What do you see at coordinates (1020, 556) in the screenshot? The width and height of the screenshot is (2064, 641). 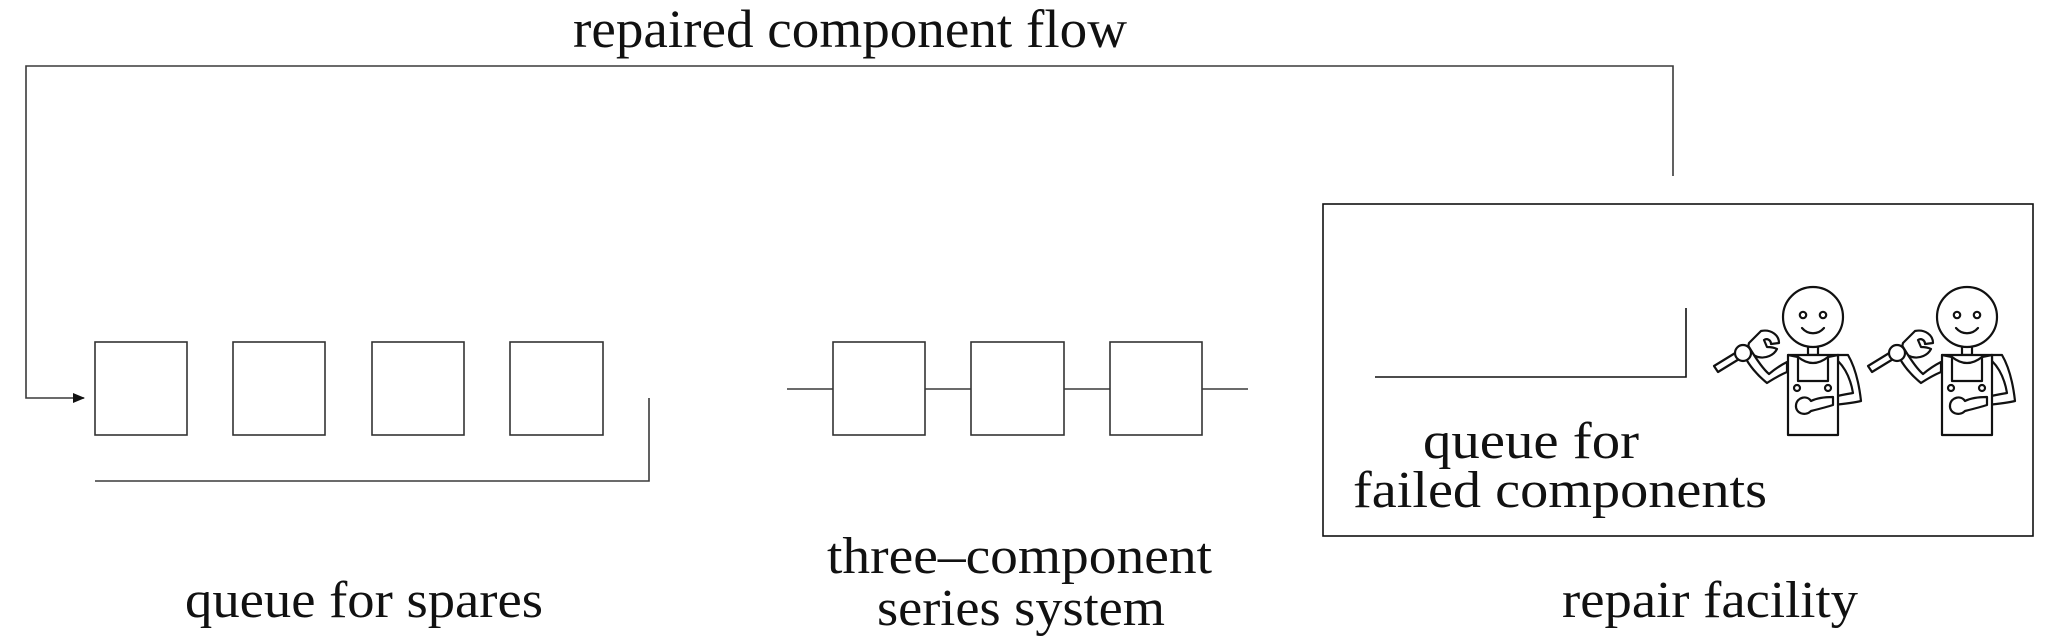 I see `series-system-label-line1: three–component` at bounding box center [1020, 556].